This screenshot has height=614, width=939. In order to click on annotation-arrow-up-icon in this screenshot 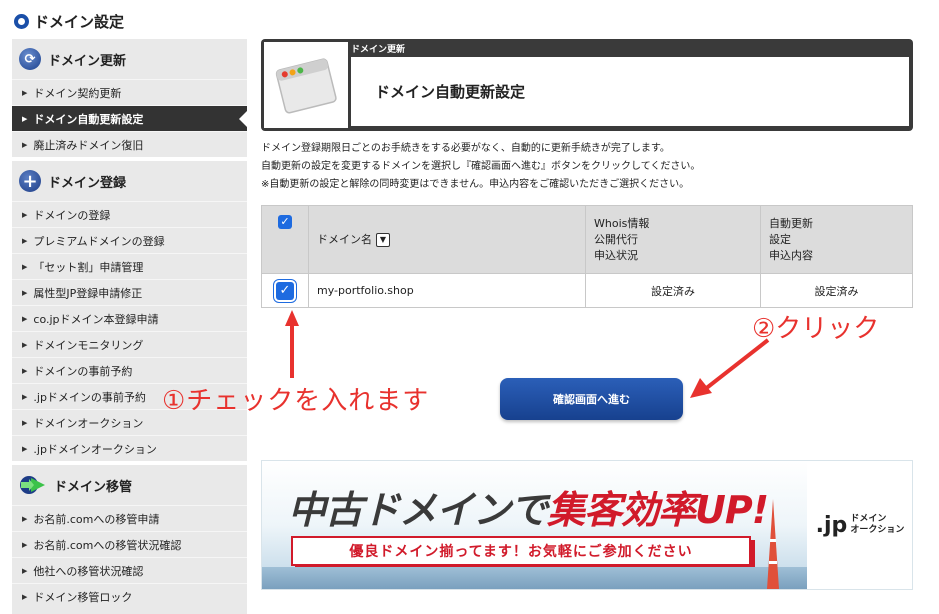, I will do `click(292, 344)`.